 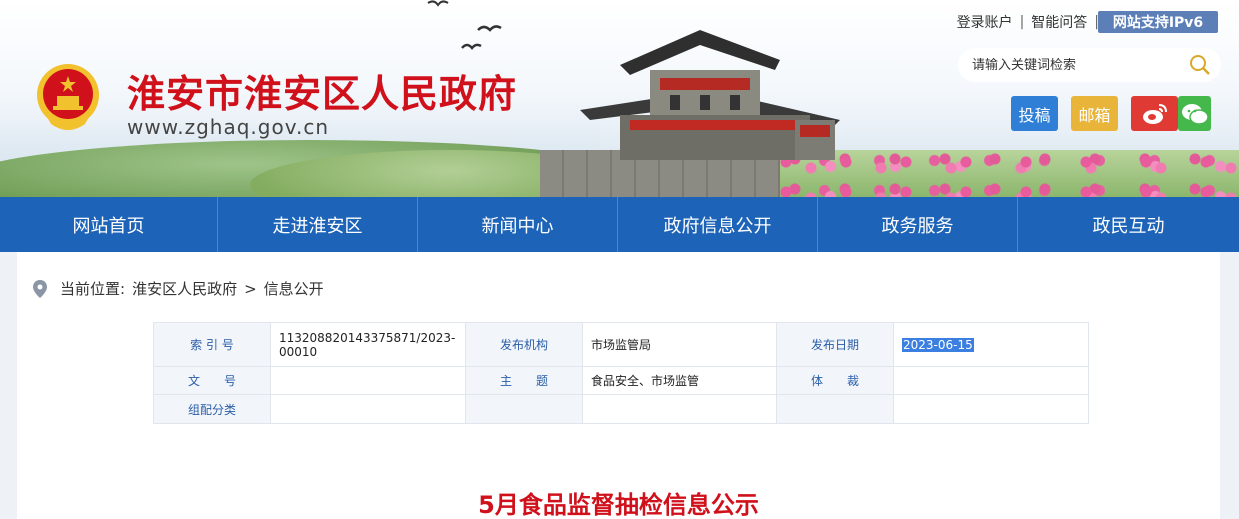 I want to click on breadcrumb: 当前位置: 淮安区人民政府 > 信息公开, so click(x=178, y=288).